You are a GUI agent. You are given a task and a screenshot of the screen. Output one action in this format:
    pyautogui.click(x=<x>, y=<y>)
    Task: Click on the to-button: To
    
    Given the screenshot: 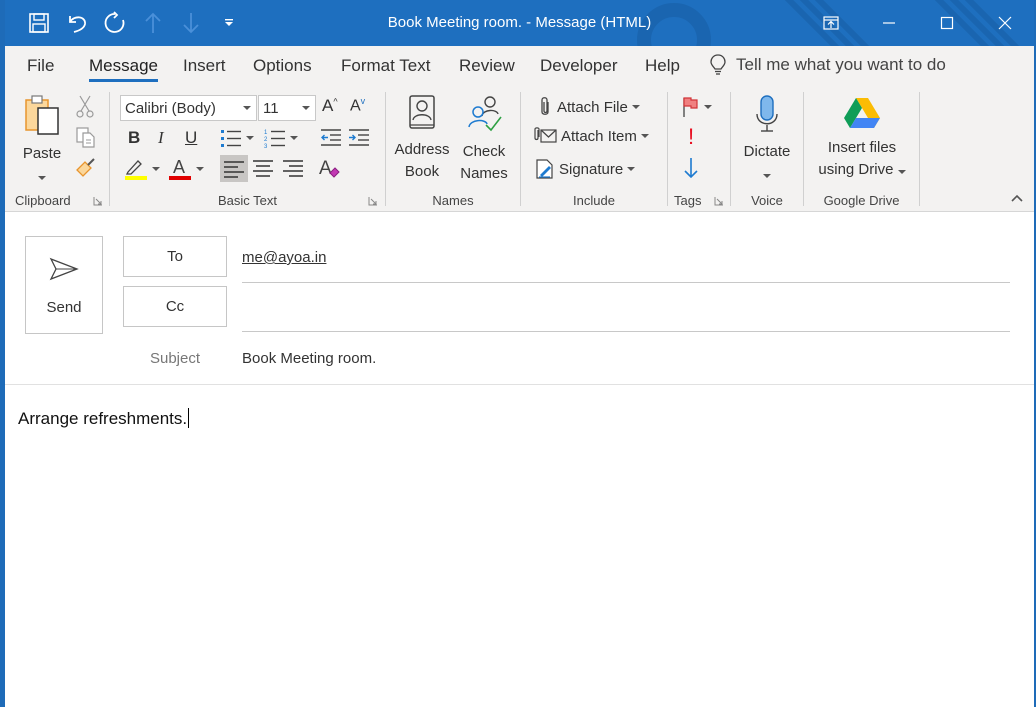 What is the action you would take?
    pyautogui.click(x=175, y=256)
    